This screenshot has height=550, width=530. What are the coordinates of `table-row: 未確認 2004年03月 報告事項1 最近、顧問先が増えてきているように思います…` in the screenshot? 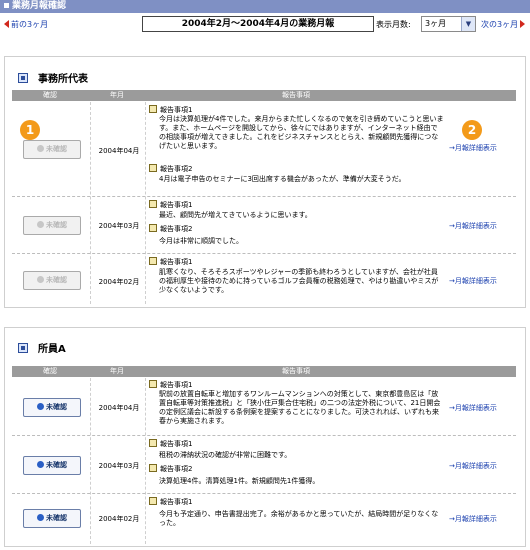 It's located at (264, 225).